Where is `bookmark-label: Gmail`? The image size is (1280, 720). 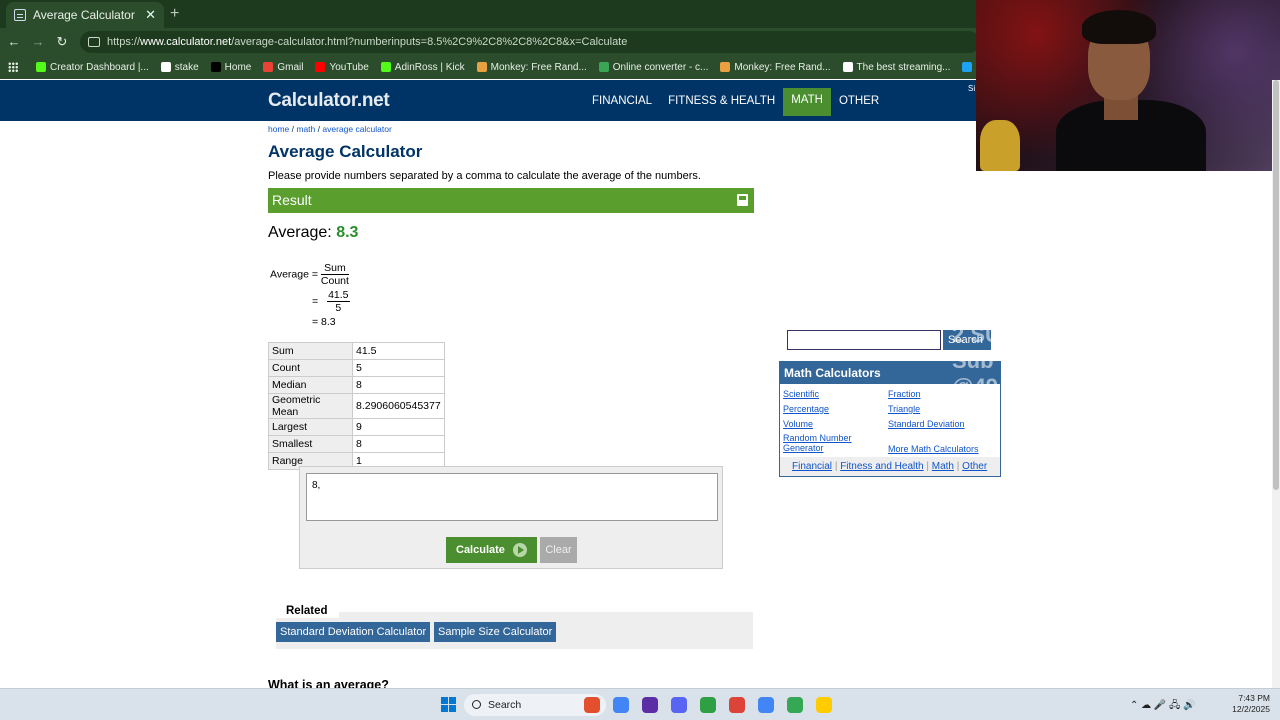 bookmark-label: Gmail is located at coordinates (290, 67).